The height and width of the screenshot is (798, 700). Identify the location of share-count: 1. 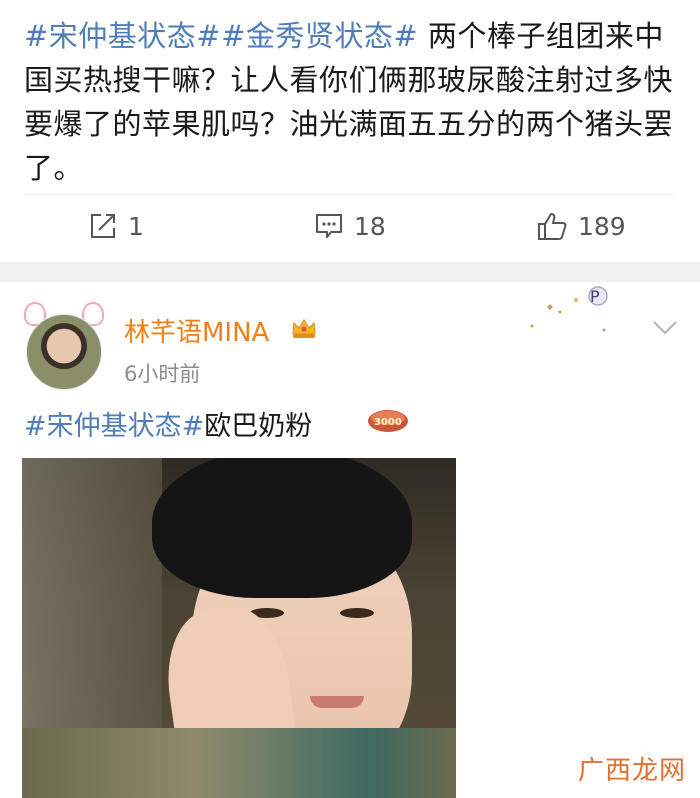
(136, 226).